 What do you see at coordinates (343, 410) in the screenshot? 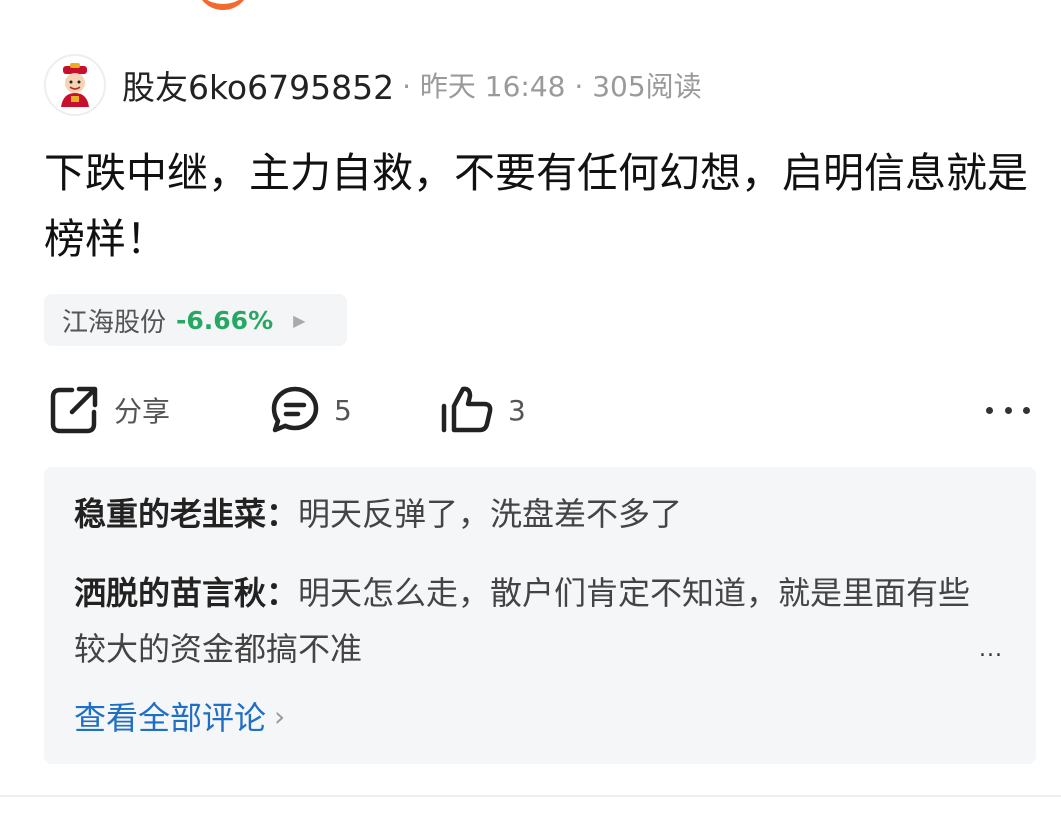
I see `comment-count: 5` at bounding box center [343, 410].